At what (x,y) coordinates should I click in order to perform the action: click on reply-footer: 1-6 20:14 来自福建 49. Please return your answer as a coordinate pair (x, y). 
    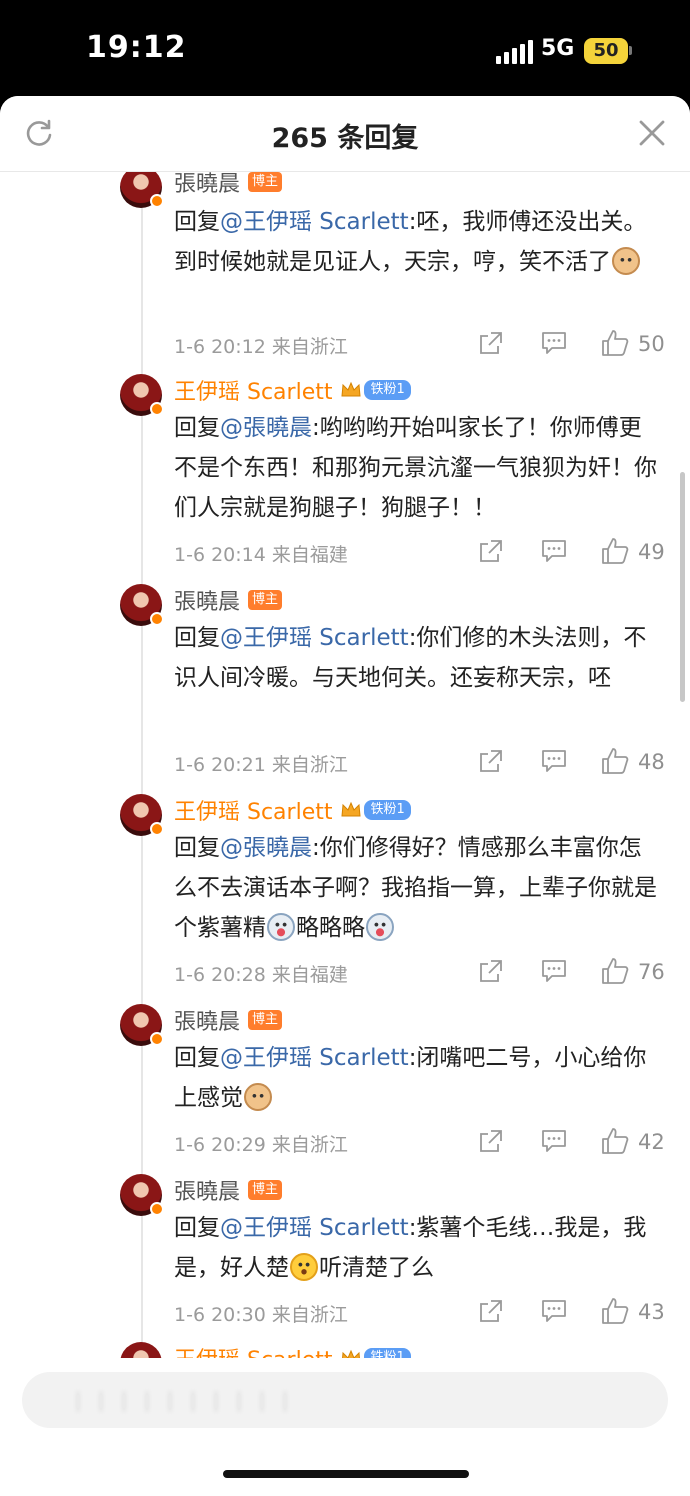
    Looking at the image, I should click on (424, 551).